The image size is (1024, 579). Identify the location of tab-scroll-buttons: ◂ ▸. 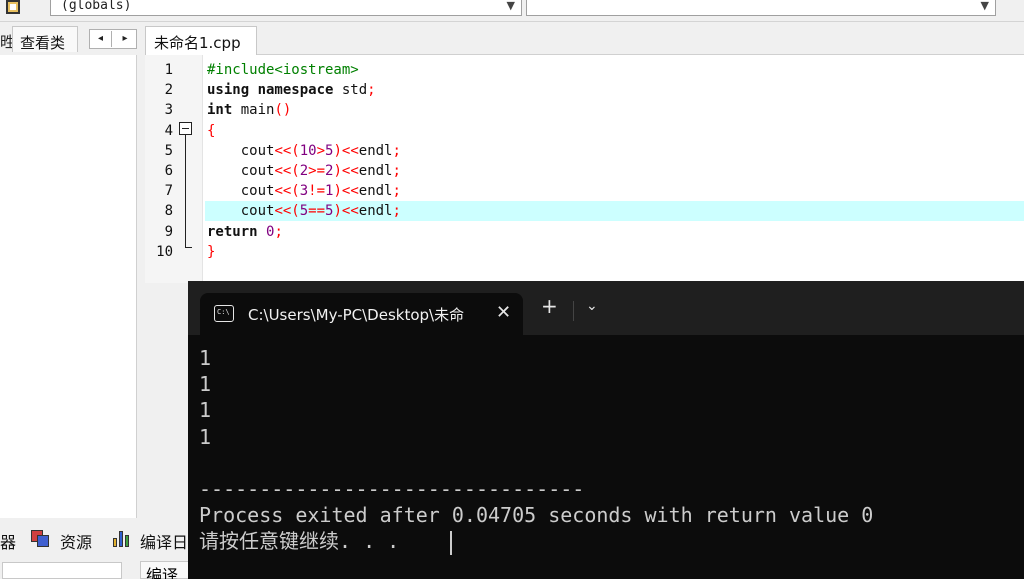
(113, 39).